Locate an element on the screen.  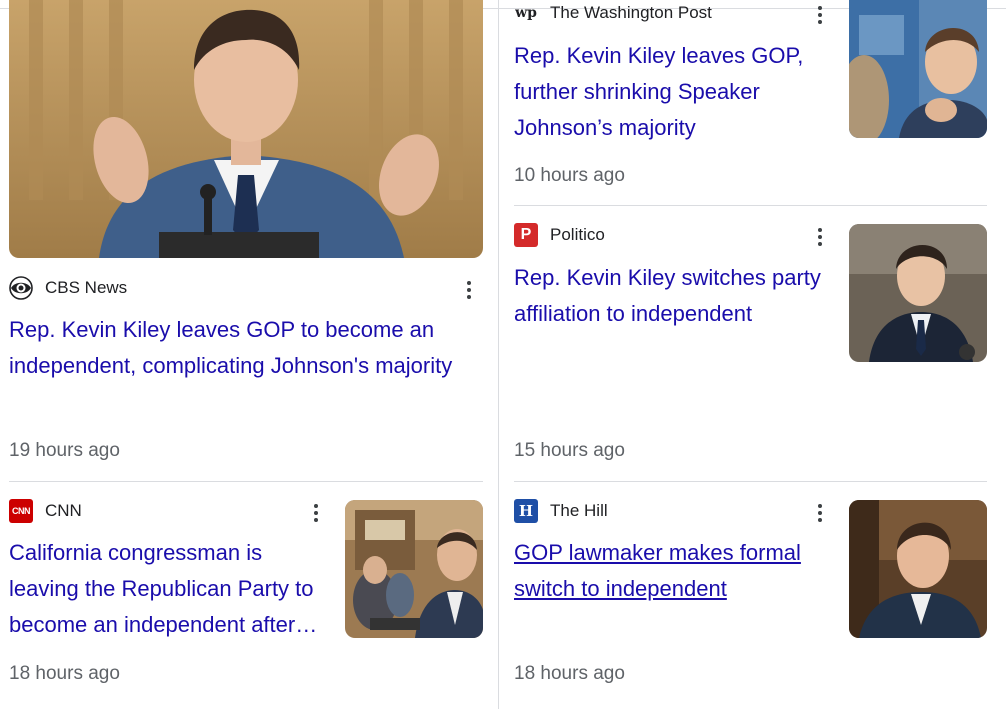
politico-logo-letter: P is located at coordinates (526, 234).